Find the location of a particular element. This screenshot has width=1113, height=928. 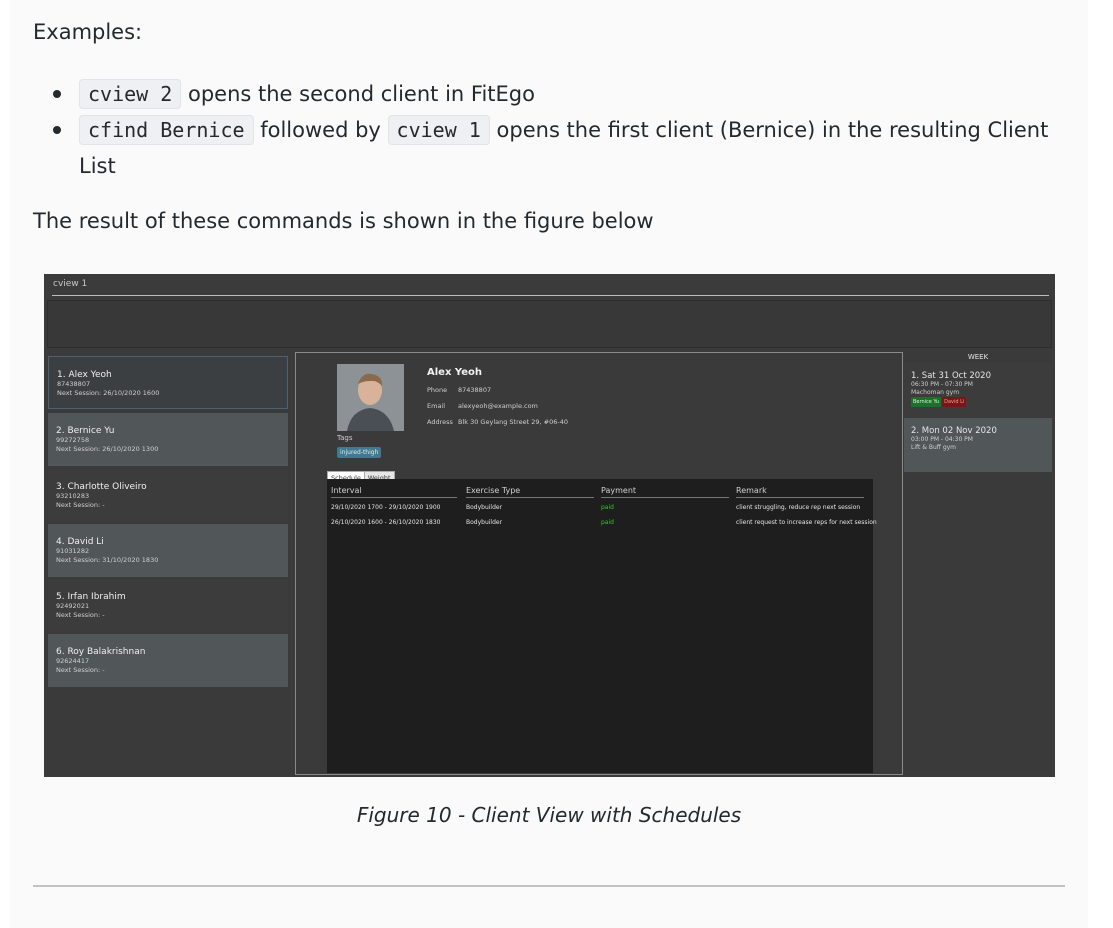

figure-caption: Figure 10 - Client View with Schedules is located at coordinates (549, 815).